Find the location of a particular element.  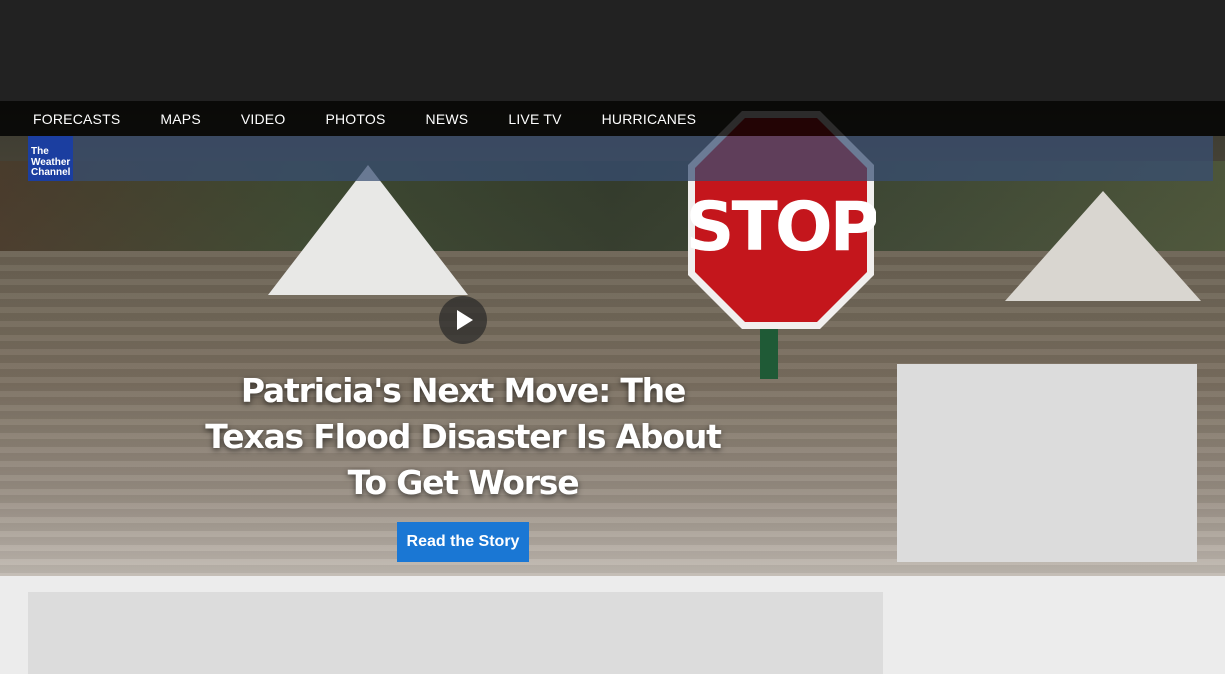

stop-sign-text: STOP is located at coordinates (781, 227).